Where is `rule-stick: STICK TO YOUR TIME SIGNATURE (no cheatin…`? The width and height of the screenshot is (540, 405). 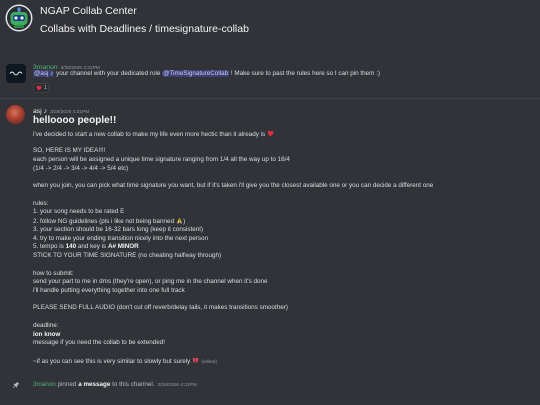 rule-stick: STICK TO YOUR TIME SIGNATURE (no cheatin… is located at coordinates (127, 256).